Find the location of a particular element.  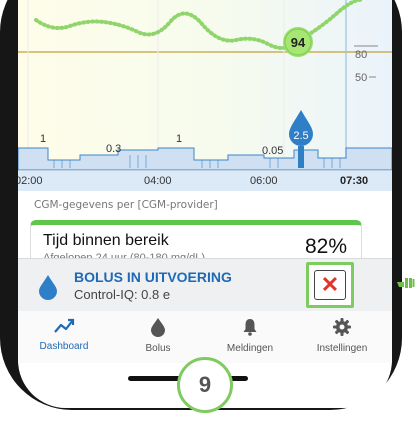

bell-icon is located at coordinates (250, 327).